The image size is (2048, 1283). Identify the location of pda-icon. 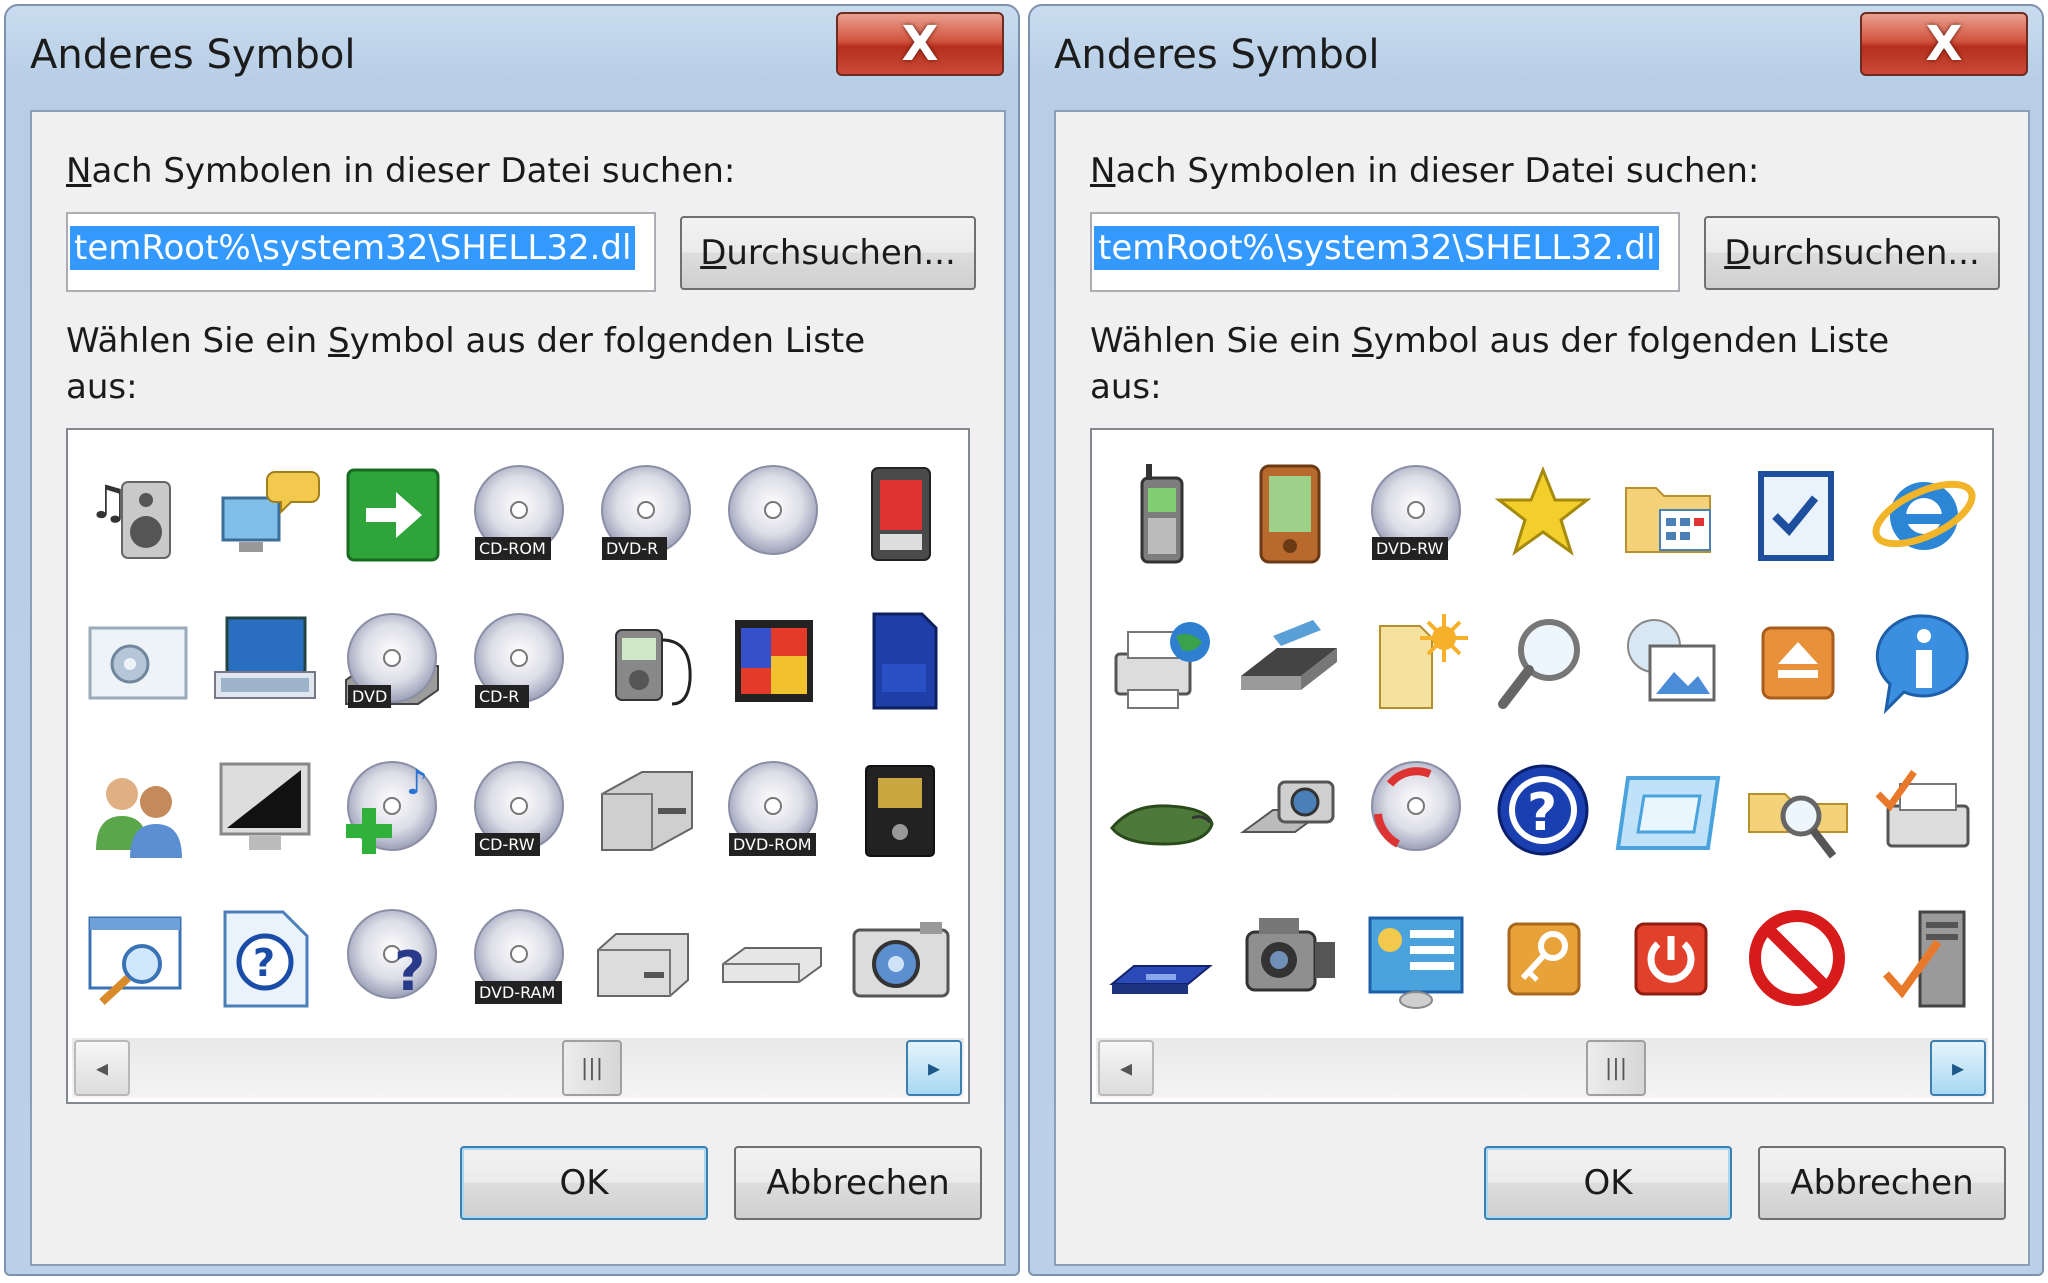
(1288, 514).